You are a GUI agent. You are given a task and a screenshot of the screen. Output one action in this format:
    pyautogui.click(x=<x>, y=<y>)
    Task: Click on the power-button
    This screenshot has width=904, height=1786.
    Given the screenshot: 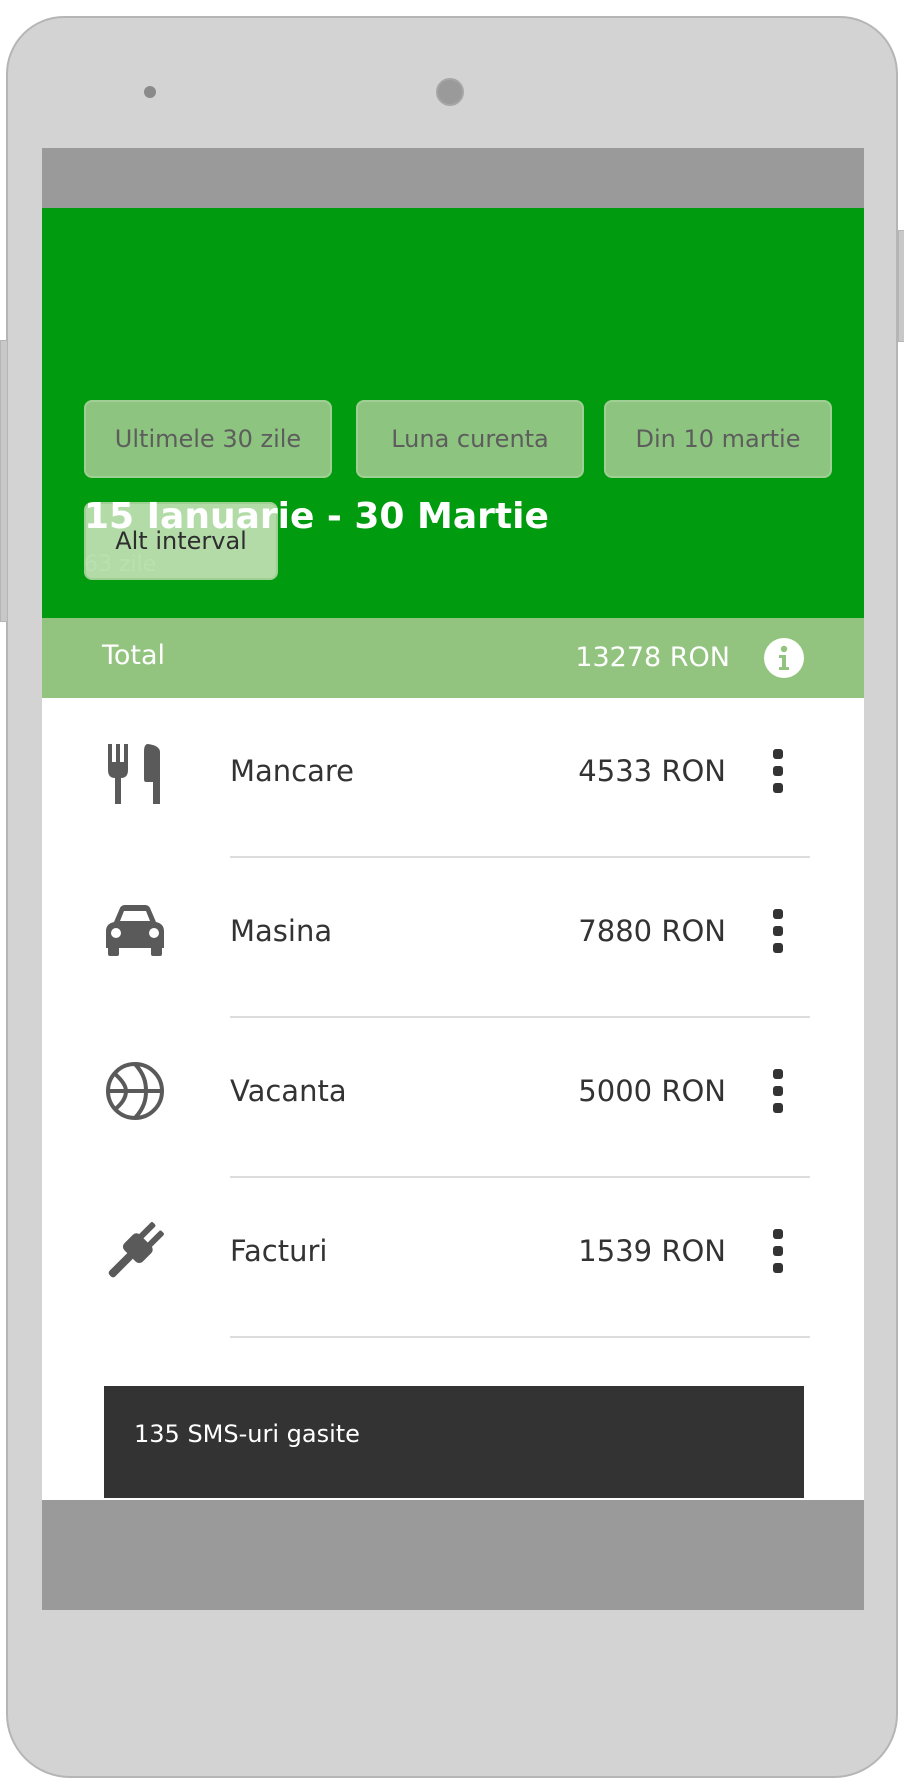 What is the action you would take?
    pyautogui.click(x=901, y=286)
    